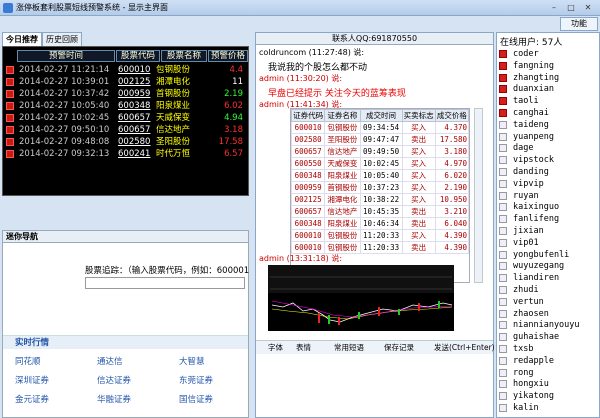 This screenshot has width=600, height=418. Describe the element at coordinates (533, 65) in the screenshot. I see `user-name: fangning` at that location.